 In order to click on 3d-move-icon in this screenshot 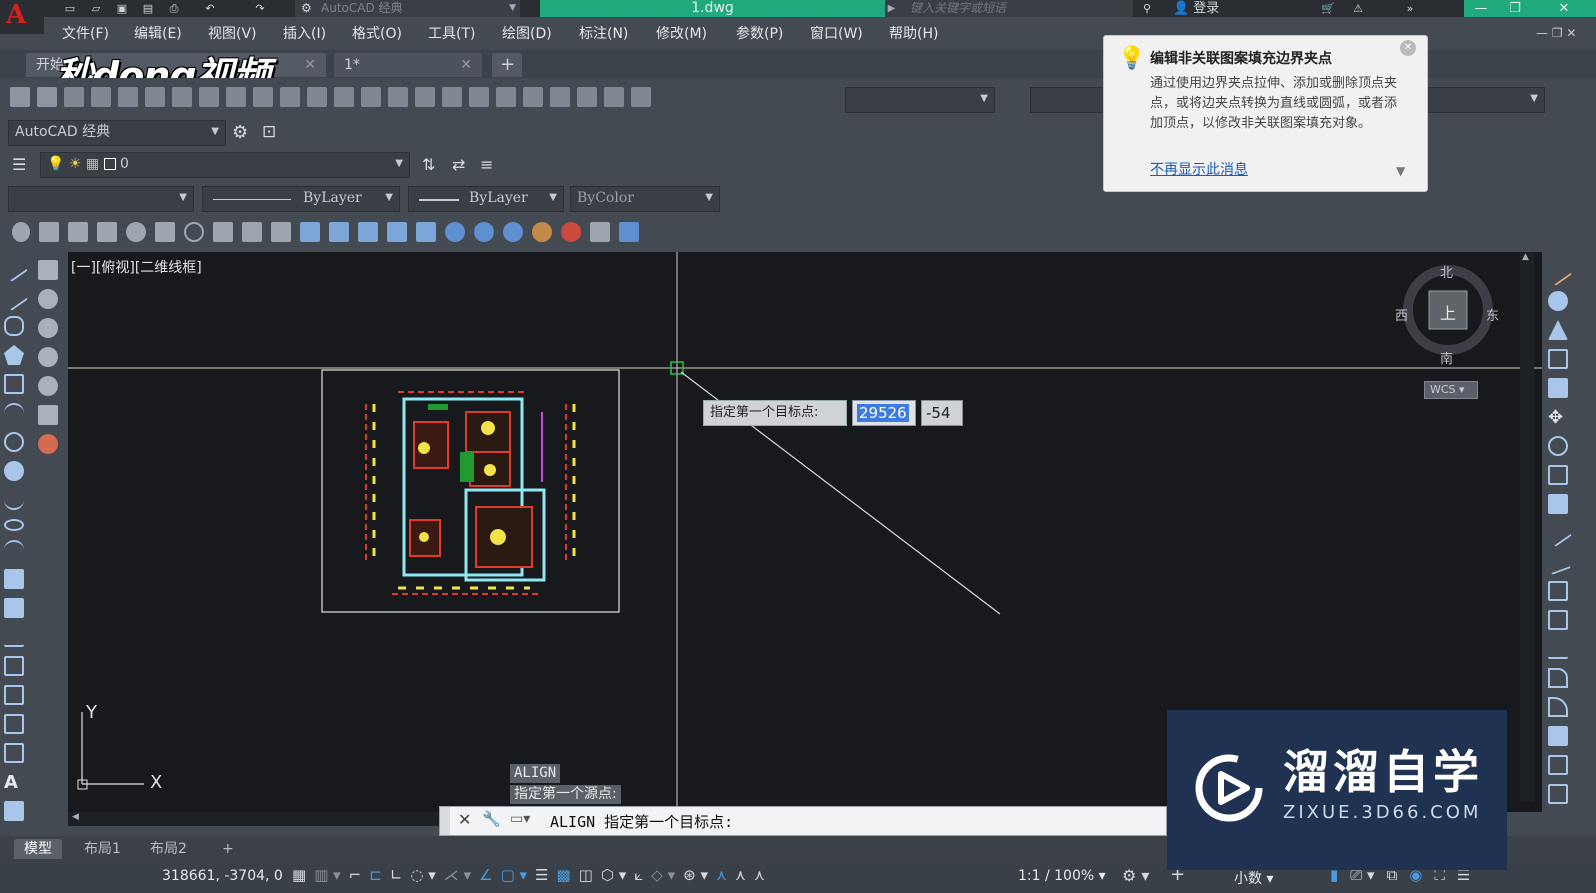, I will do `click(542, 232)`.